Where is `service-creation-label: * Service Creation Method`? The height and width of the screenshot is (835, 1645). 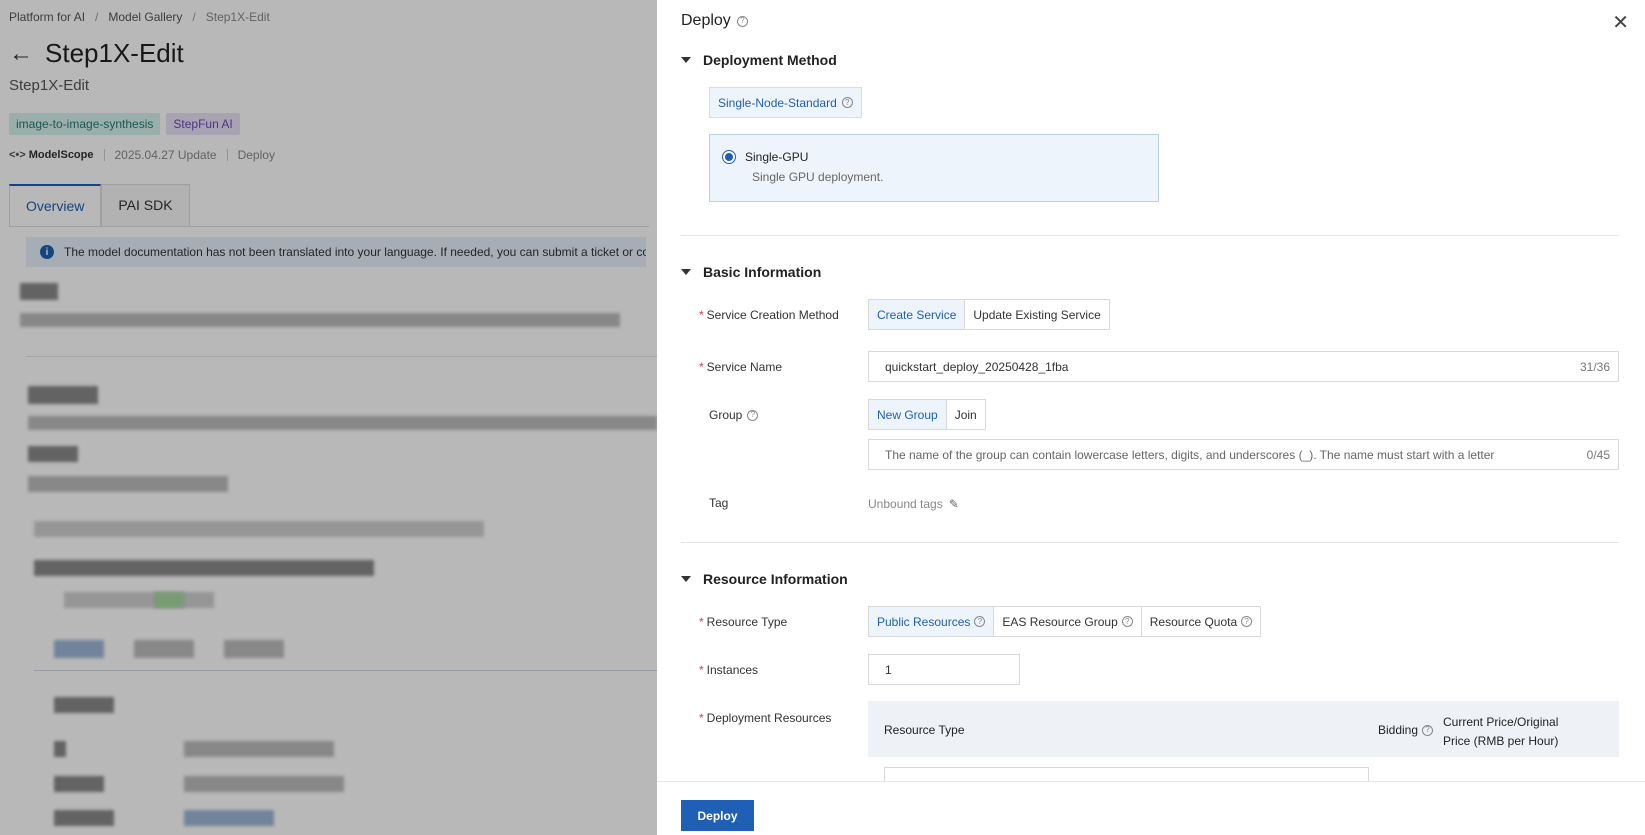 service-creation-label: * Service Creation Method is located at coordinates (769, 315).